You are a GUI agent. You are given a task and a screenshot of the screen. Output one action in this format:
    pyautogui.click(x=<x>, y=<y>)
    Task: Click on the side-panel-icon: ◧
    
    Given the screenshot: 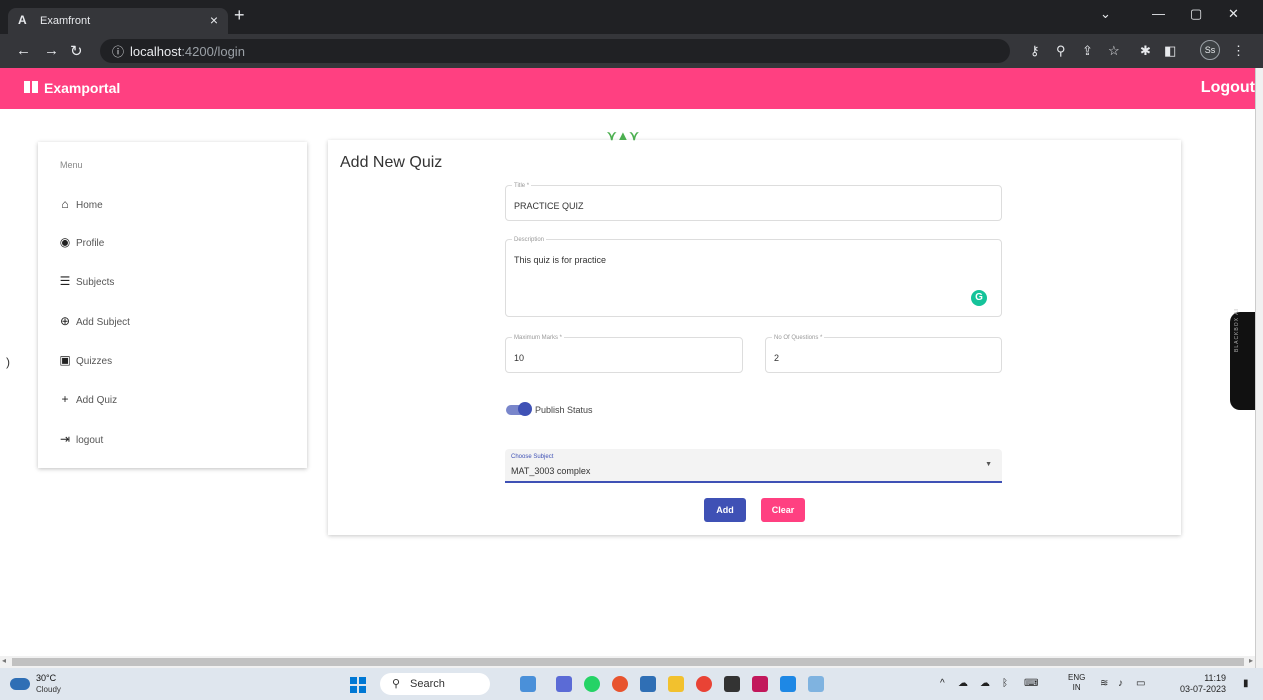 What is the action you would take?
    pyautogui.click(x=1170, y=51)
    